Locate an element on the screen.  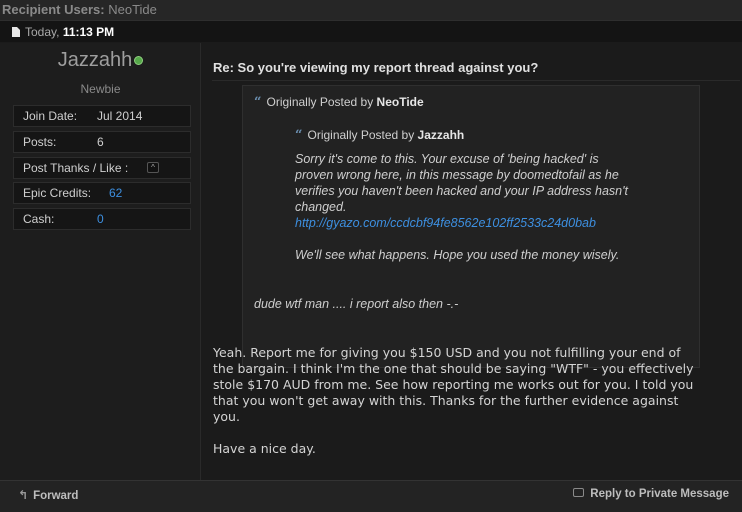
outer-quote-header: “ Originally Posted by NeoTide is located at coordinates (339, 102).